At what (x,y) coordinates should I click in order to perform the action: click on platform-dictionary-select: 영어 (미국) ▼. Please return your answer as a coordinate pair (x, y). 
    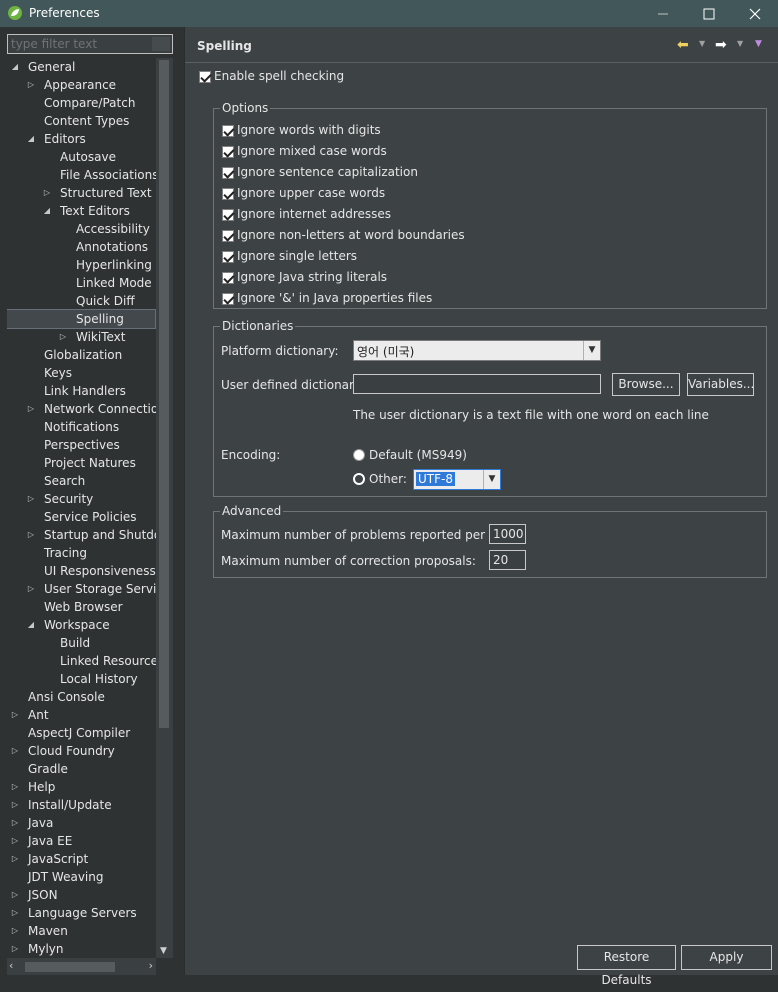
    Looking at the image, I should click on (477, 350).